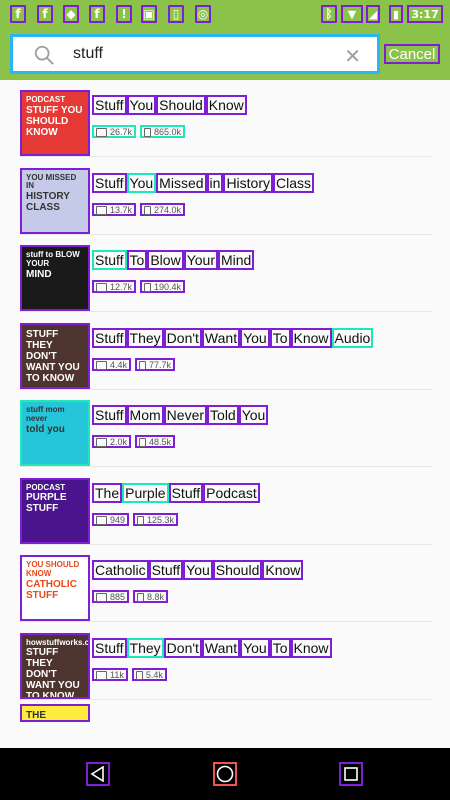 This screenshot has width=450, height=800. What do you see at coordinates (140, 209) in the screenshot?
I see `podcast-stats: 13.7k 274.0k` at bounding box center [140, 209].